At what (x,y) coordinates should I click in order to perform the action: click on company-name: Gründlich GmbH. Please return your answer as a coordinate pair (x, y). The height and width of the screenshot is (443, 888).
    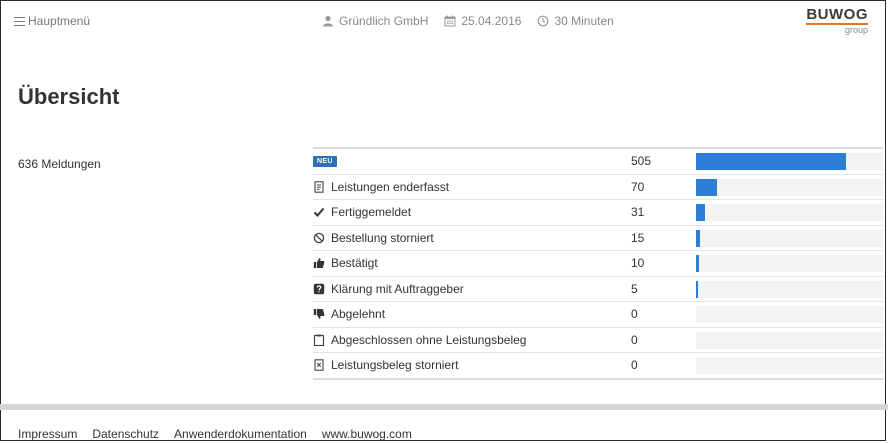
    Looking at the image, I should click on (384, 21).